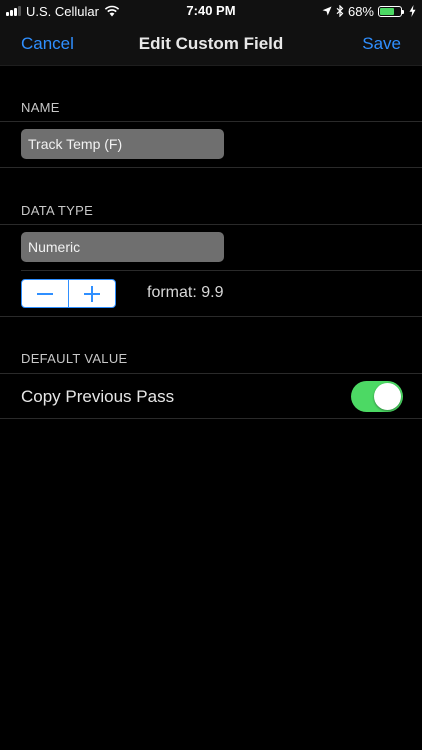  What do you see at coordinates (381, 44) in the screenshot?
I see `save-button: Save` at bounding box center [381, 44].